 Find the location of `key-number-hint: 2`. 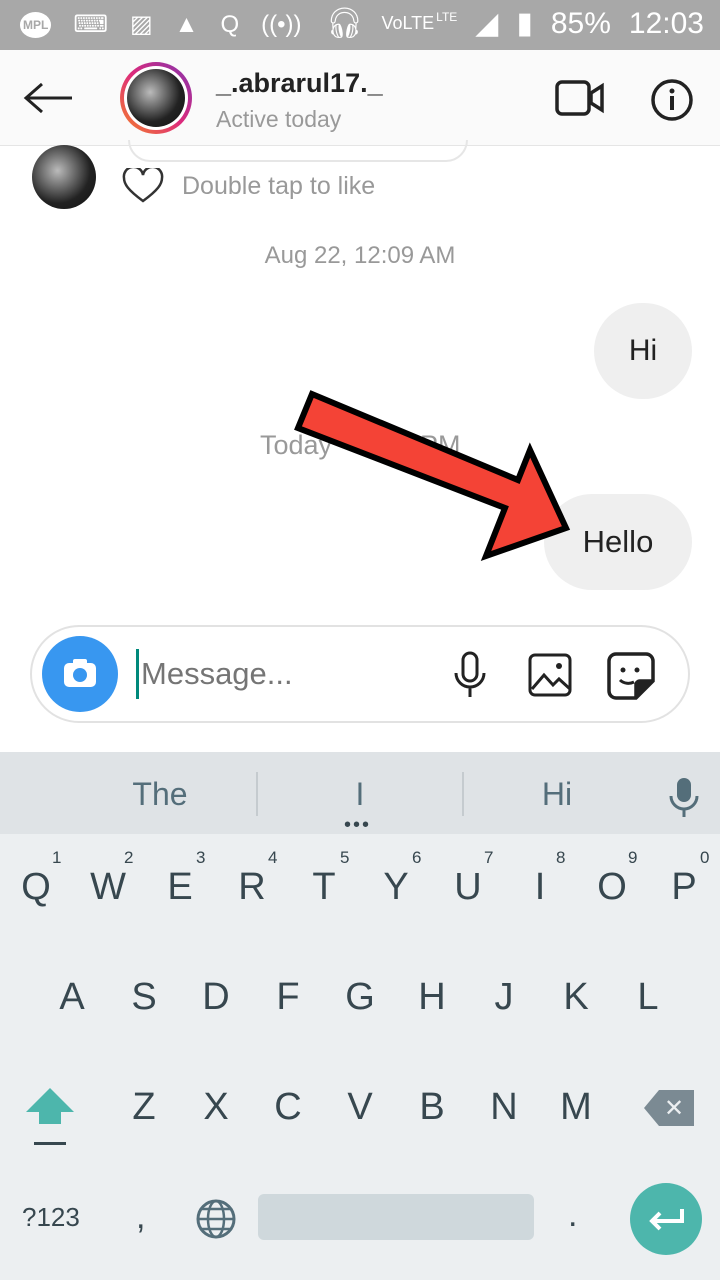

key-number-hint: 2 is located at coordinates (129, 857).